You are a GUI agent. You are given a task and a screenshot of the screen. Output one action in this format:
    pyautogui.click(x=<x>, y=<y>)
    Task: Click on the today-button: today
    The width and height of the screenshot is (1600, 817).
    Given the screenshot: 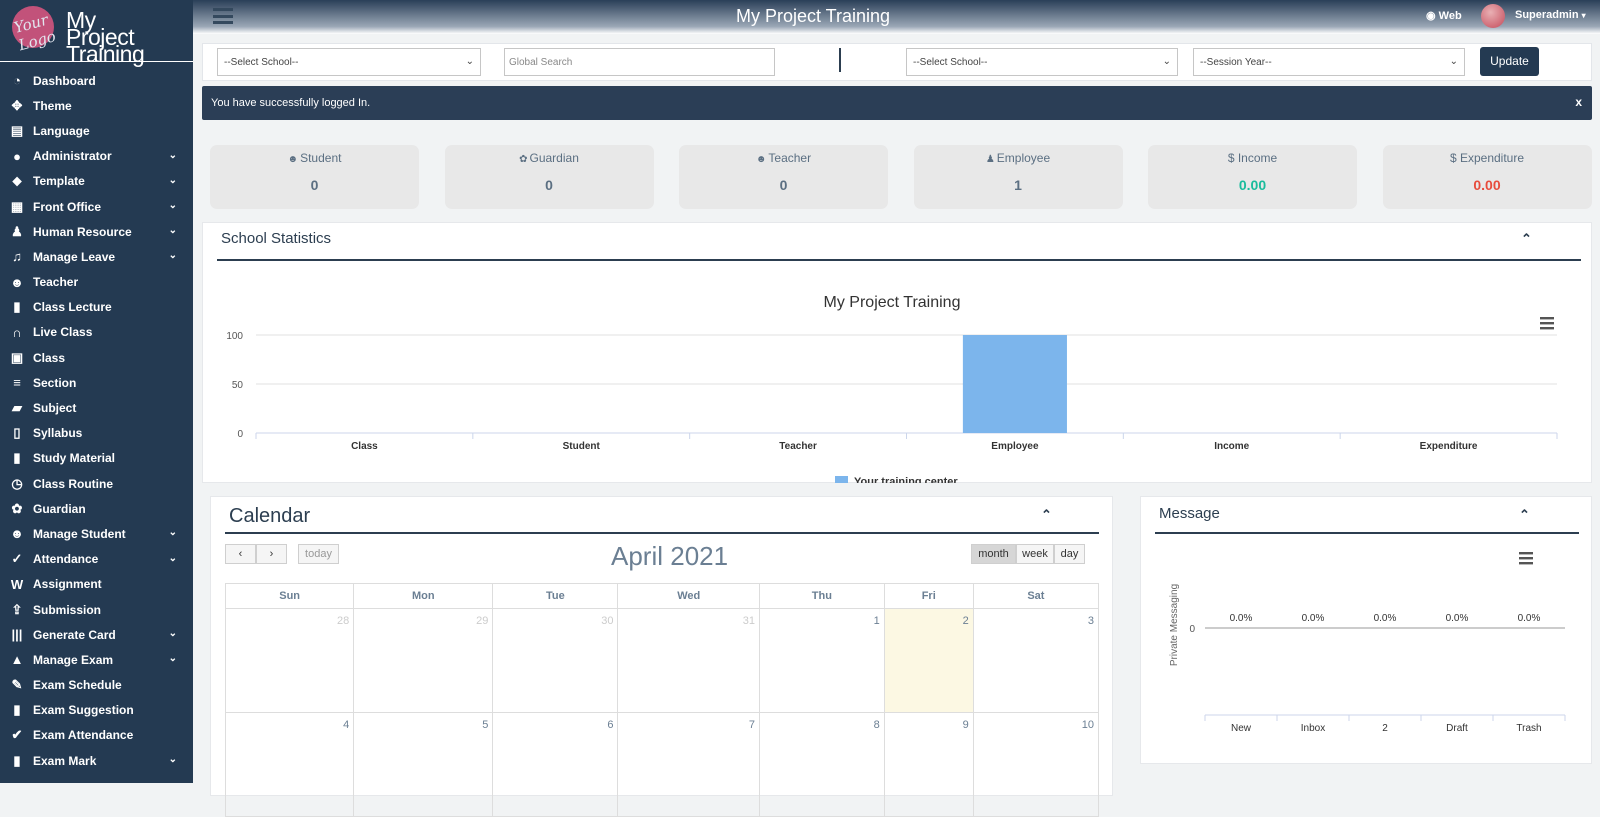 What is the action you would take?
    pyautogui.click(x=318, y=554)
    